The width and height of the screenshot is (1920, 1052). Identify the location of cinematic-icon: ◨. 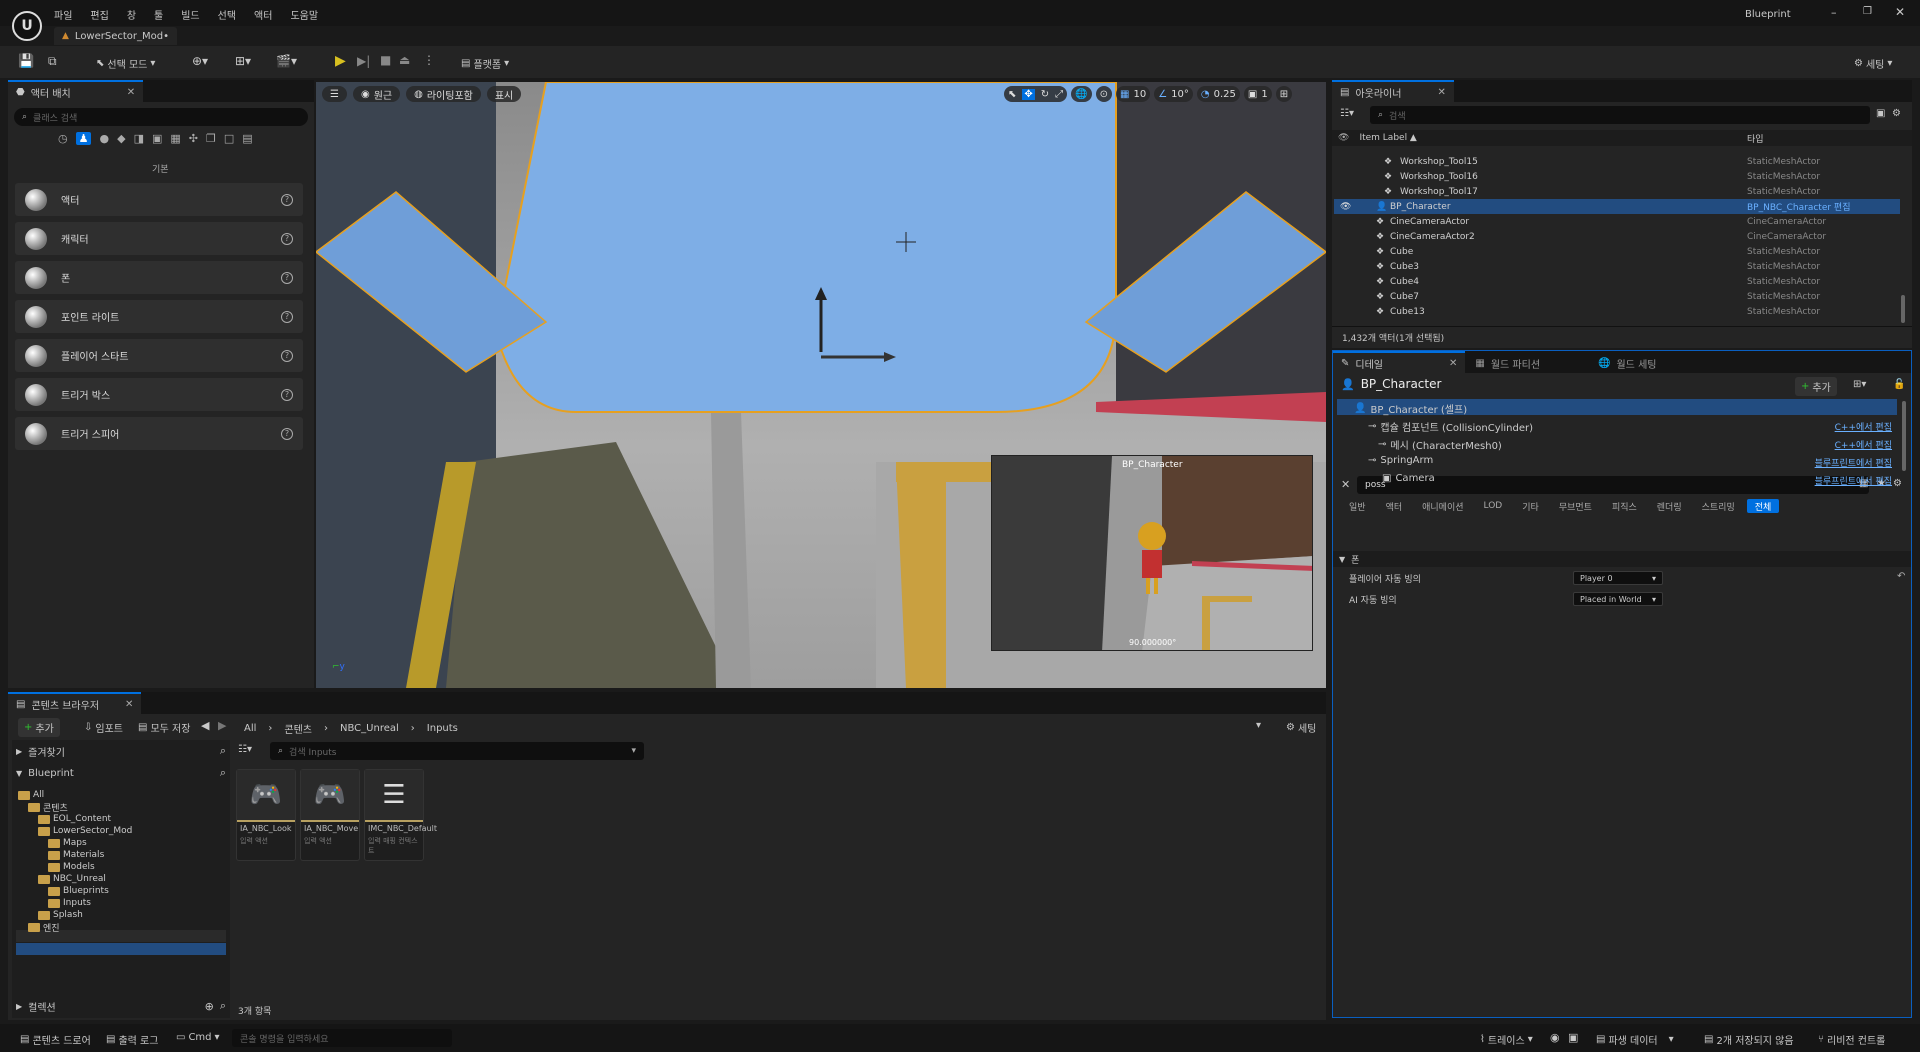
(139, 138).